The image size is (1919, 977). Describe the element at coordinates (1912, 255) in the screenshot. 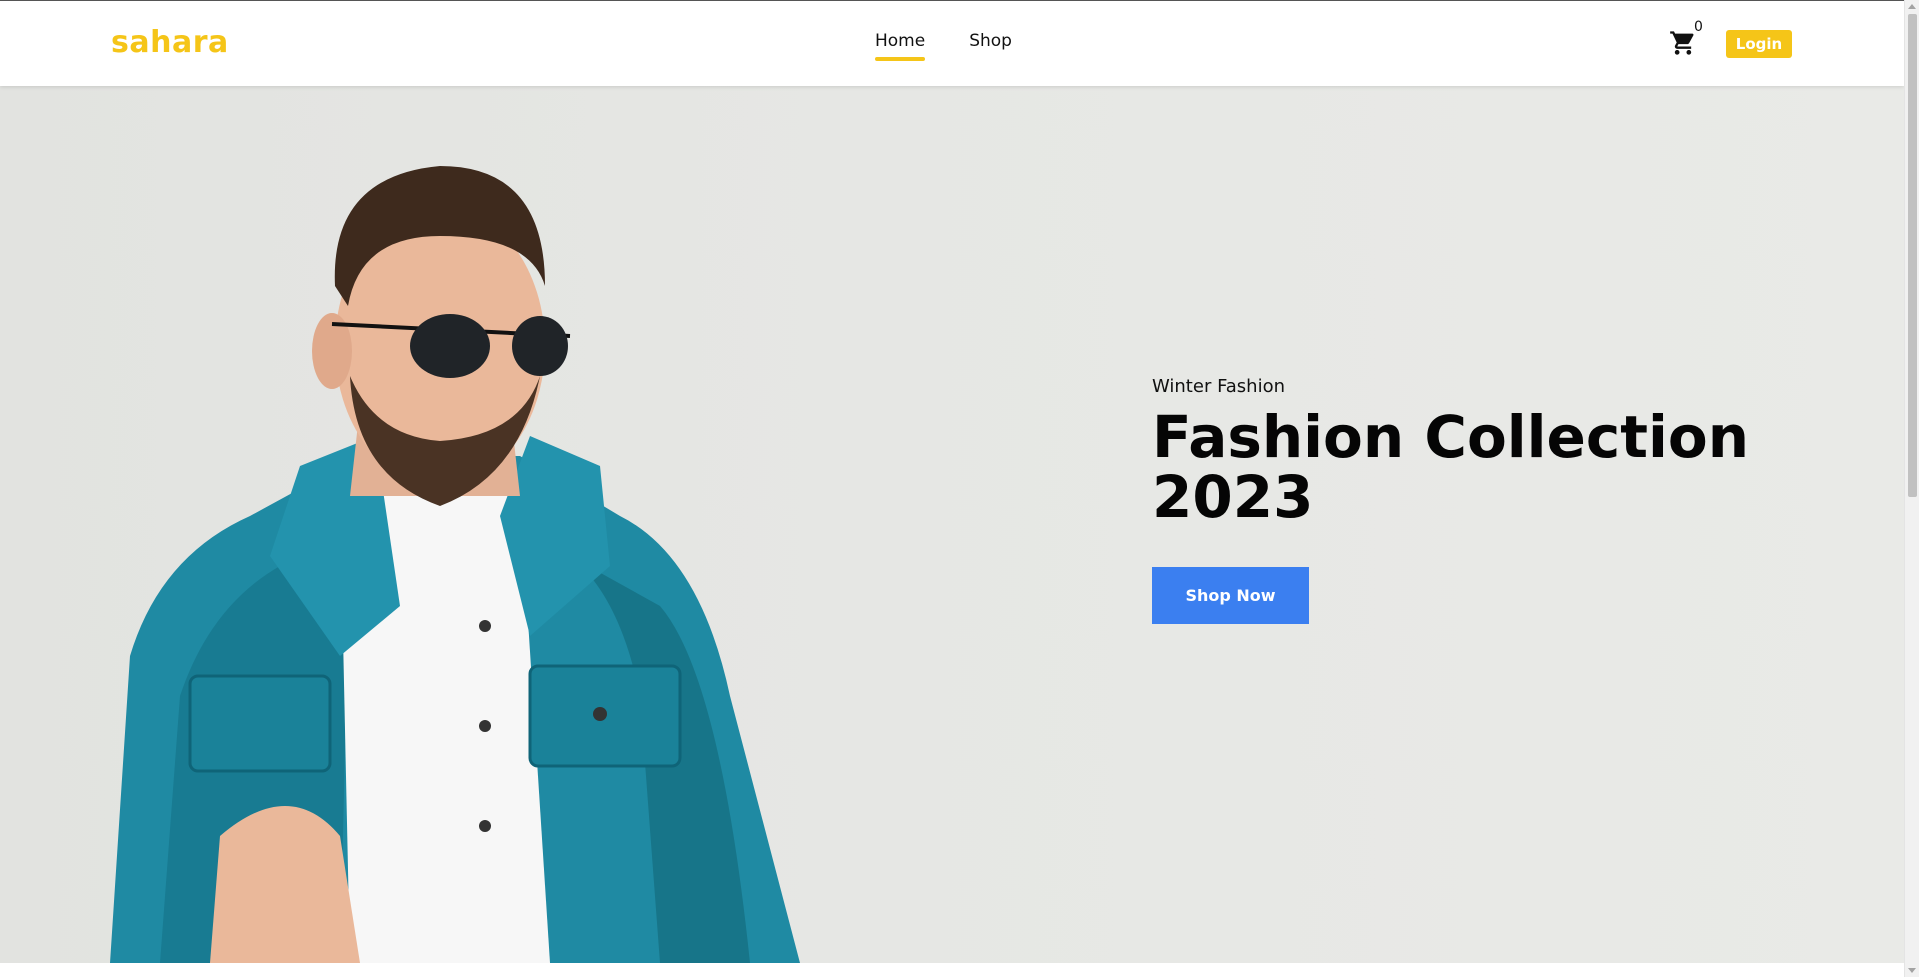

I see `scroll-thumb` at that location.